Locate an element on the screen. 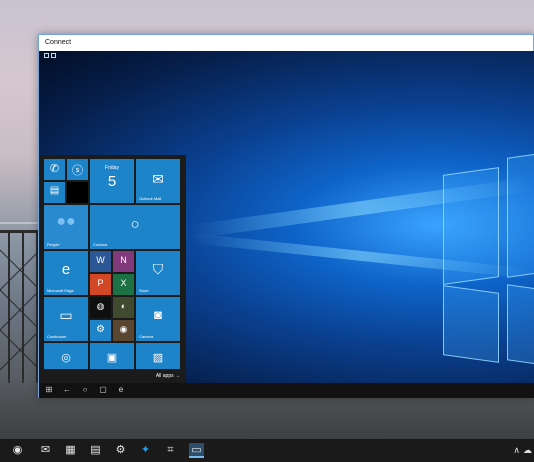 The width and height of the screenshot is (534, 462). edge-tile: e Microsoft Edge is located at coordinates (66, 273).